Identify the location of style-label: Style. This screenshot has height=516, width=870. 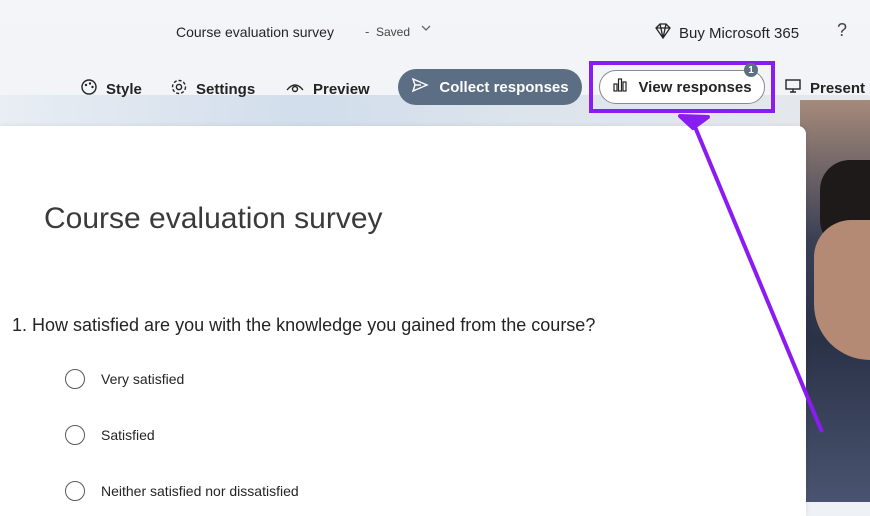
(124, 89).